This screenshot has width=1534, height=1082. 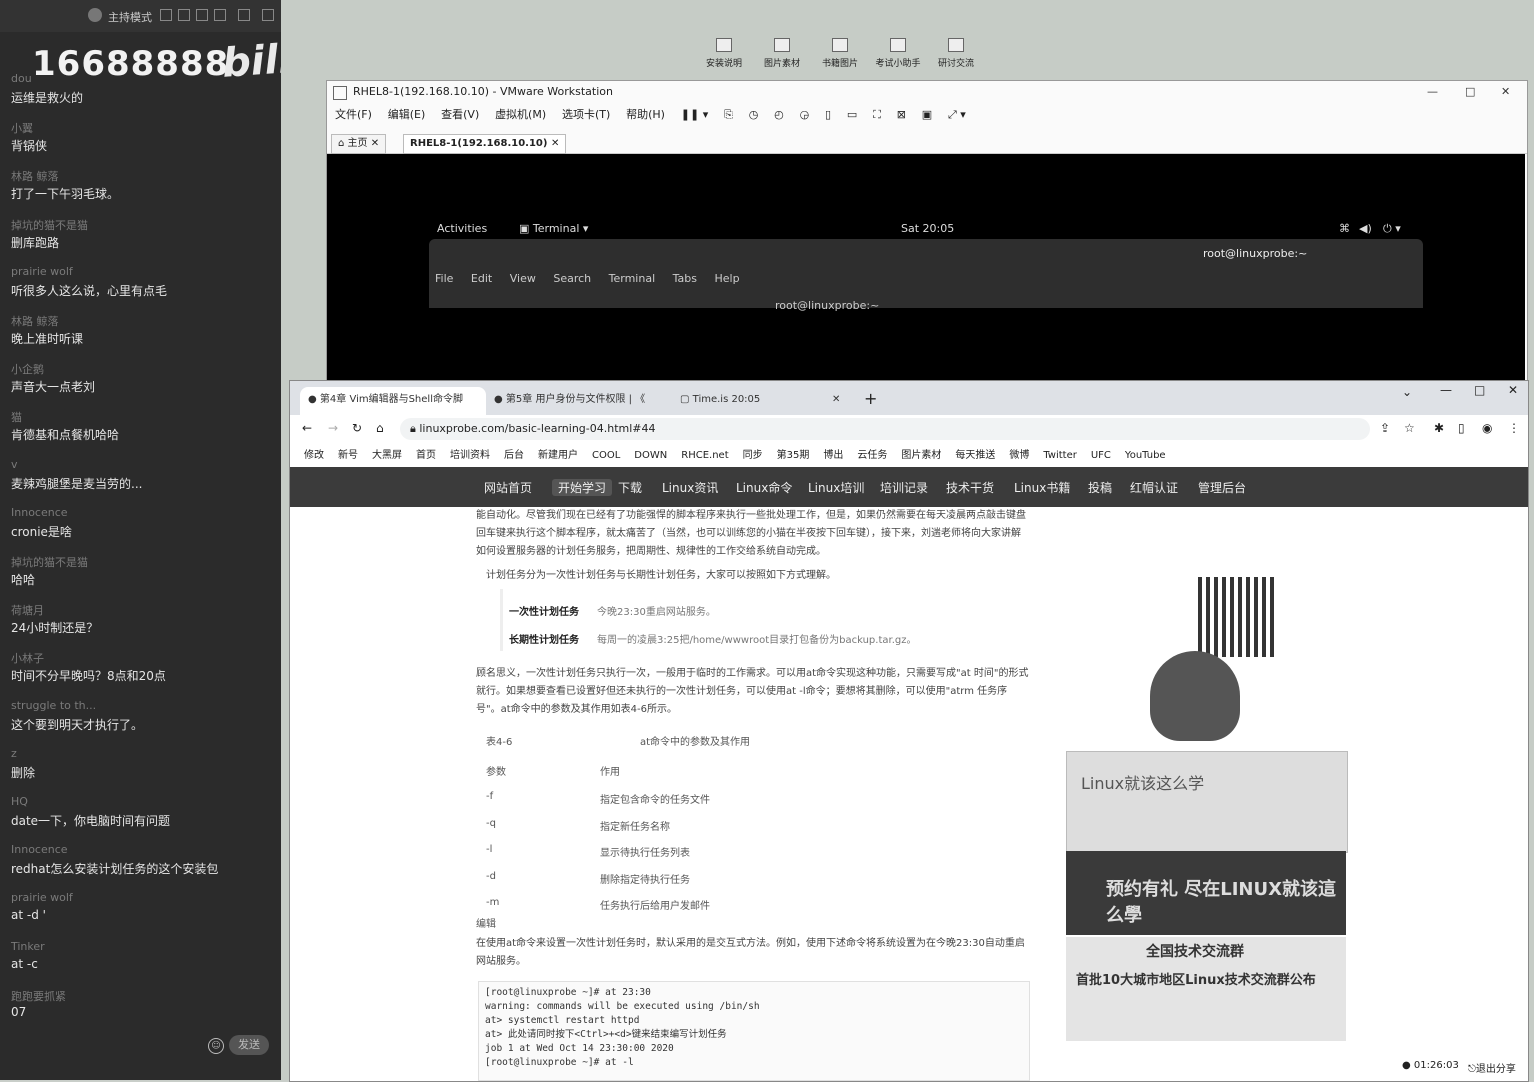 What do you see at coordinates (630, 487) in the screenshot?
I see `site-nav-item: 下载` at bounding box center [630, 487].